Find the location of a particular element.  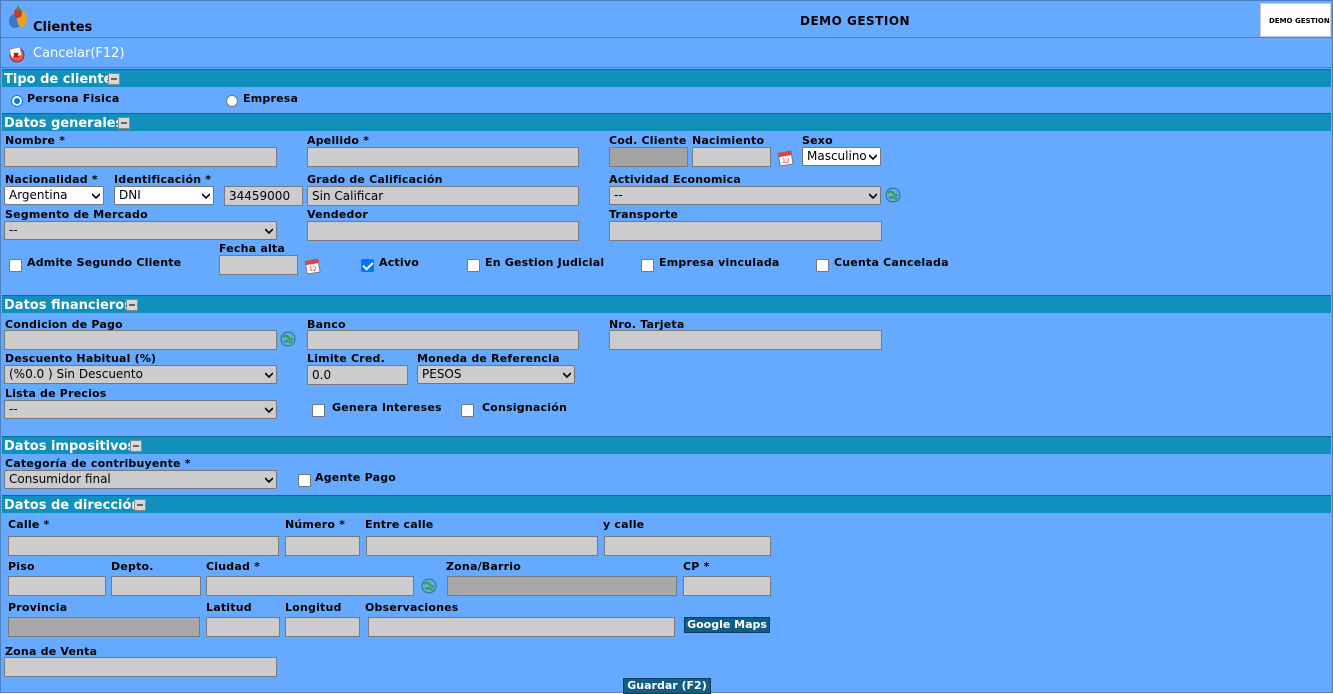

longitud-label: Longitud is located at coordinates (313, 607).